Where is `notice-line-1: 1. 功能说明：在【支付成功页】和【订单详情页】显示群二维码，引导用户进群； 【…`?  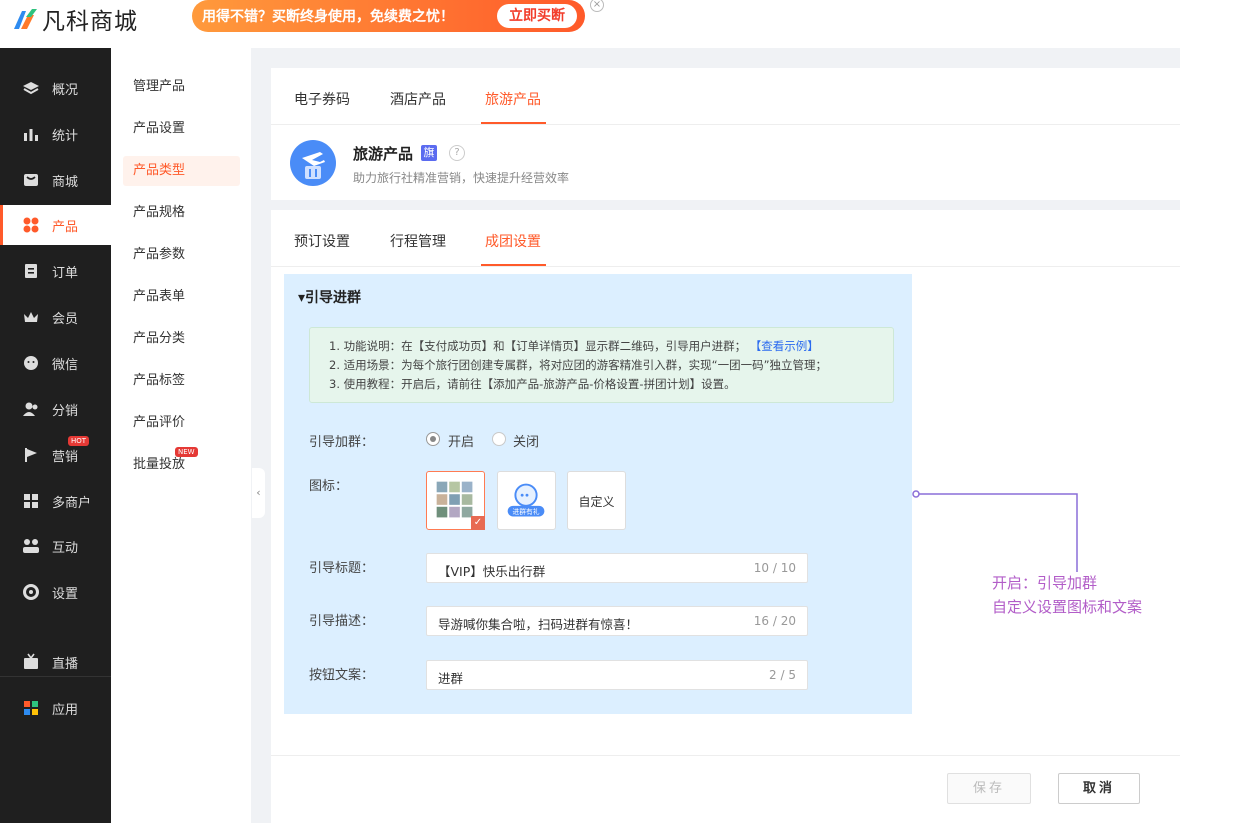
notice-line-1: 1. 功能说明：在【支付成功页】和【订单详情页】显示群二维码，引导用户进群； 【… is located at coordinates (574, 346).